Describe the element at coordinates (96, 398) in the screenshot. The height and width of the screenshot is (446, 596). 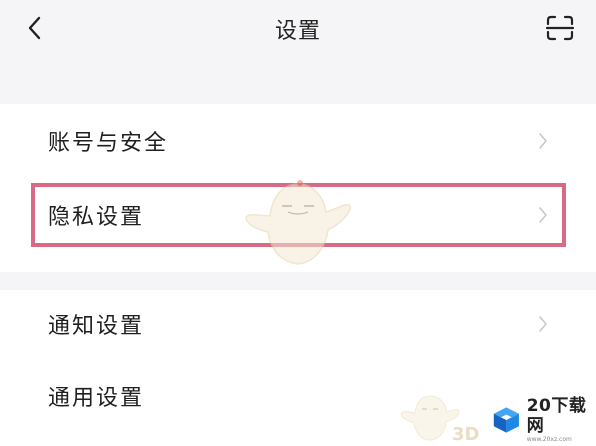
I see `settings-item-label: 通用设置` at that location.